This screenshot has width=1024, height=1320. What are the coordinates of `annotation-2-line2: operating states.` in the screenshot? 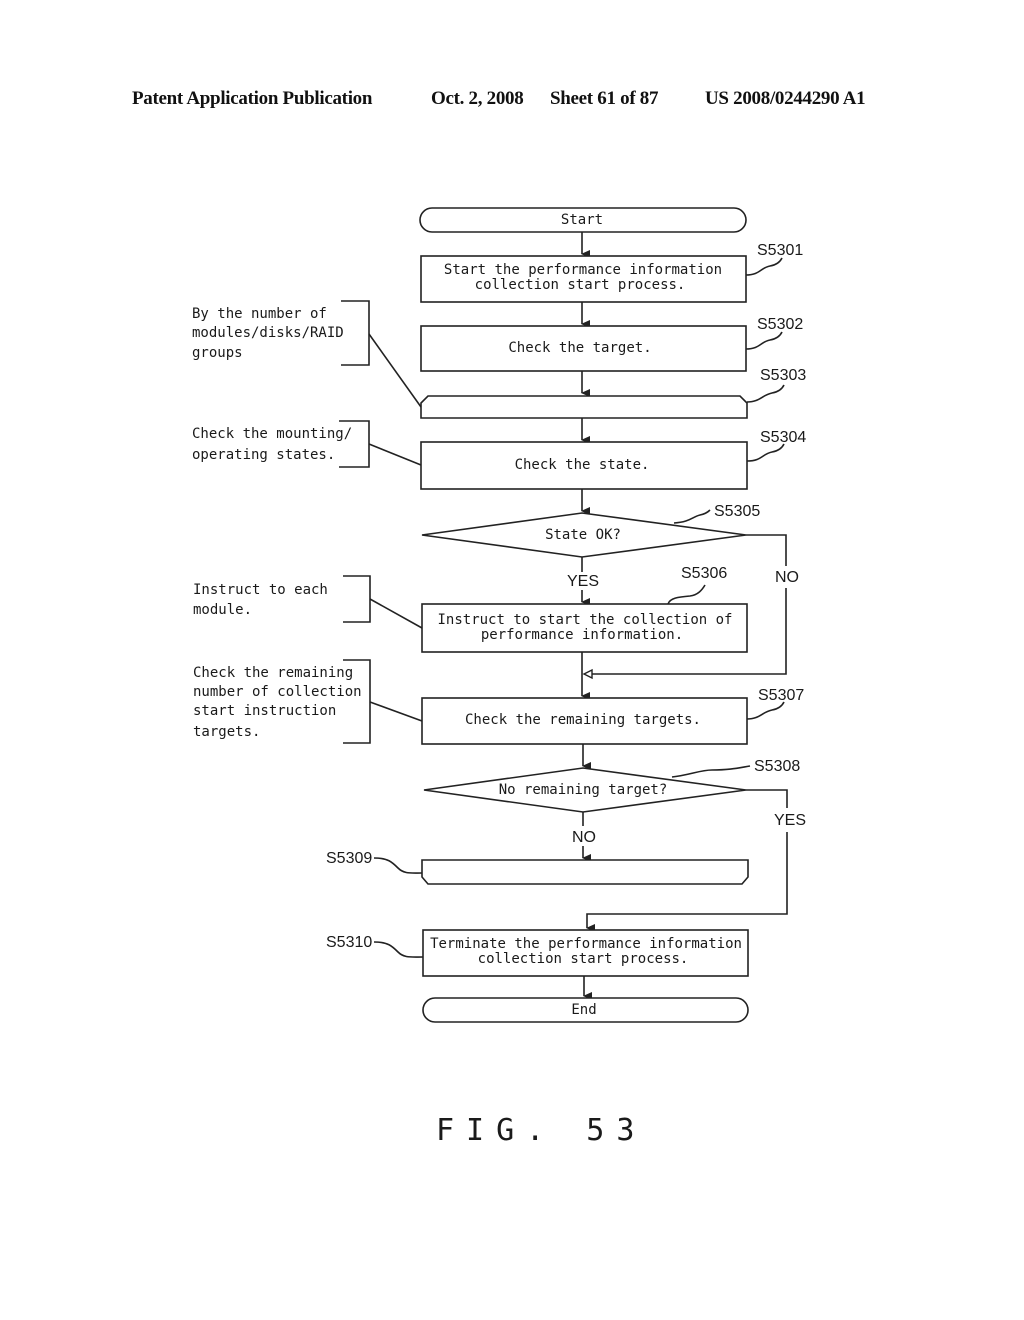 It's located at (263, 455).